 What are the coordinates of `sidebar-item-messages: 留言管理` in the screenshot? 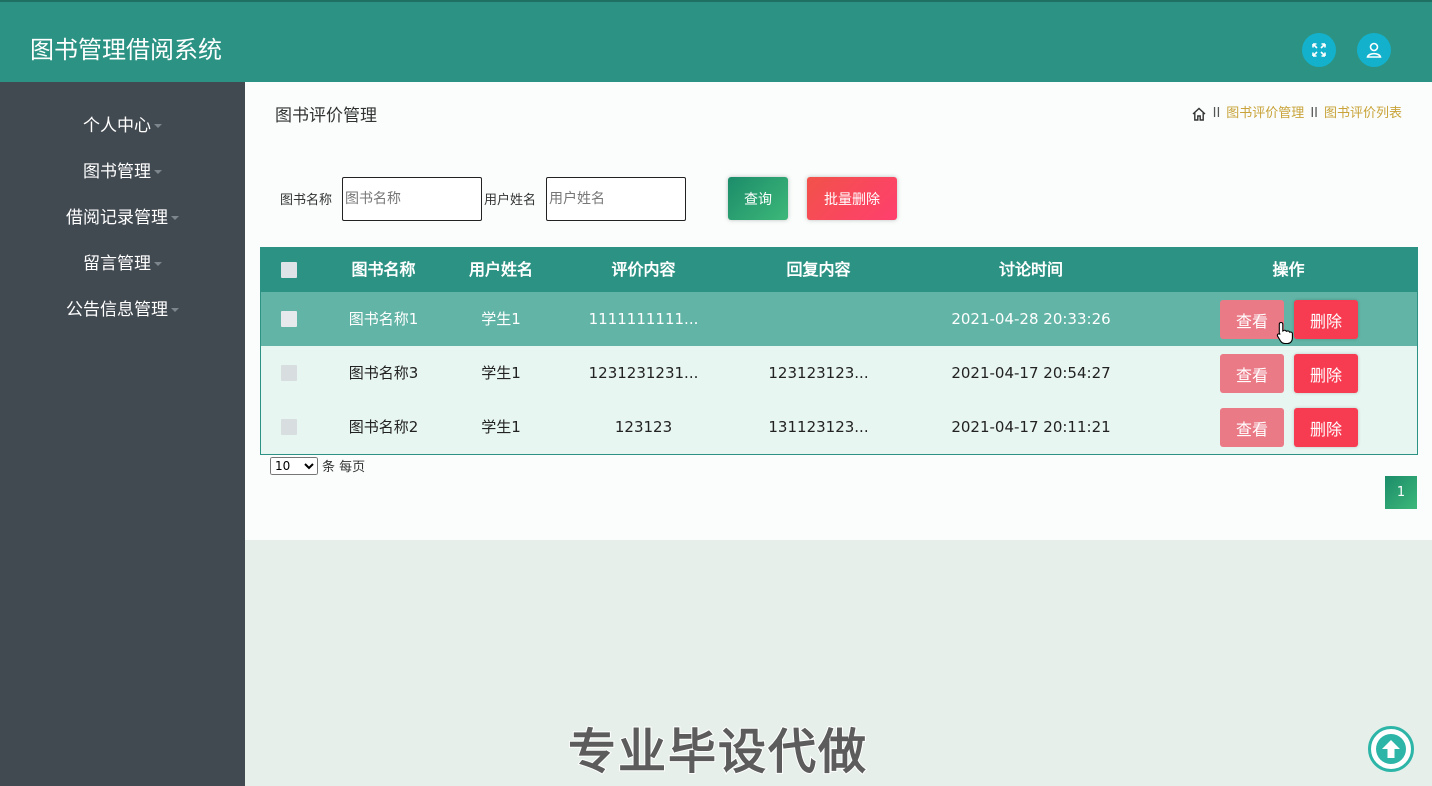 It's located at (122, 264).